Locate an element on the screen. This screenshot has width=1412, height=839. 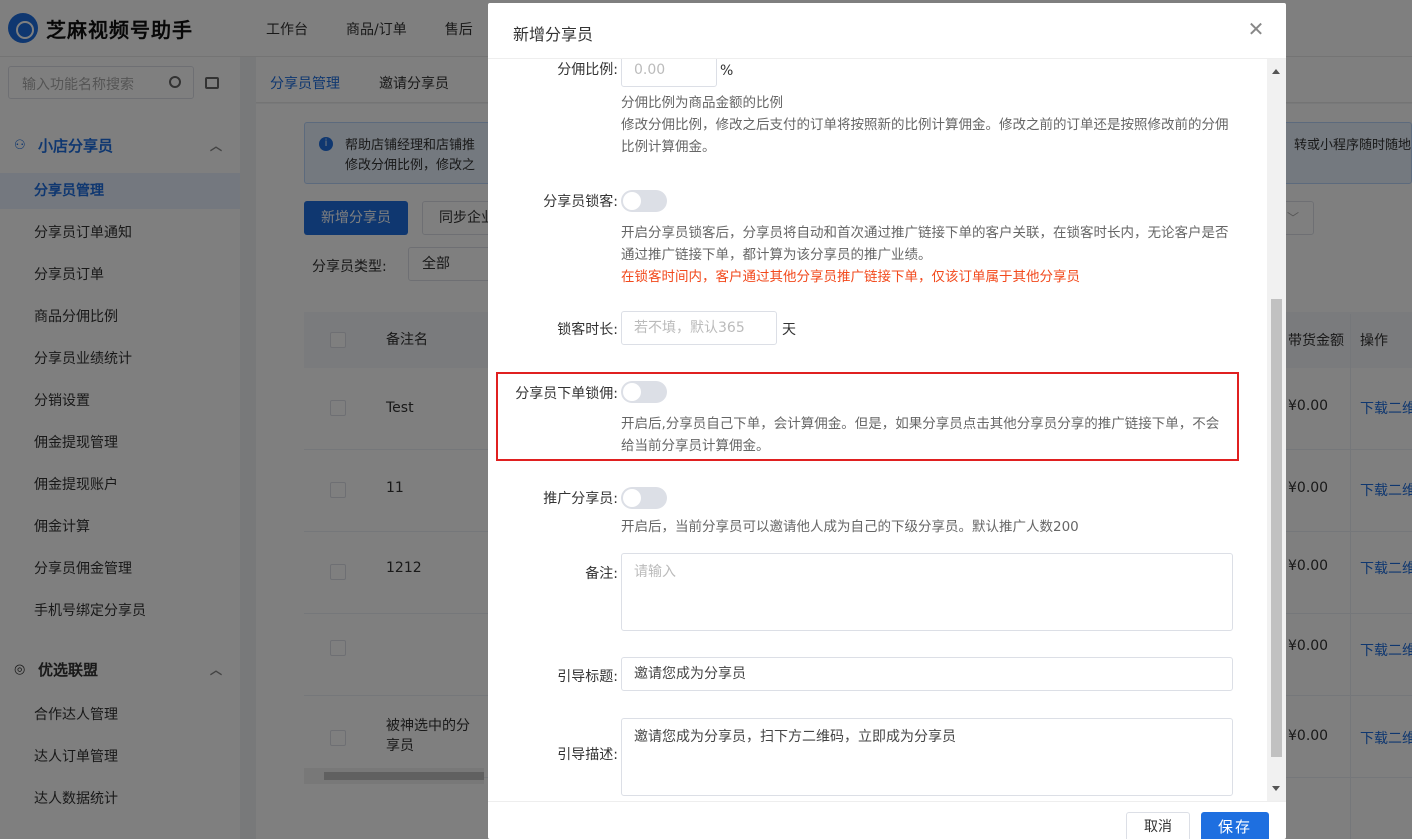
commission-desc-1: 分佣比例为商品金额的比例 is located at coordinates (702, 103).